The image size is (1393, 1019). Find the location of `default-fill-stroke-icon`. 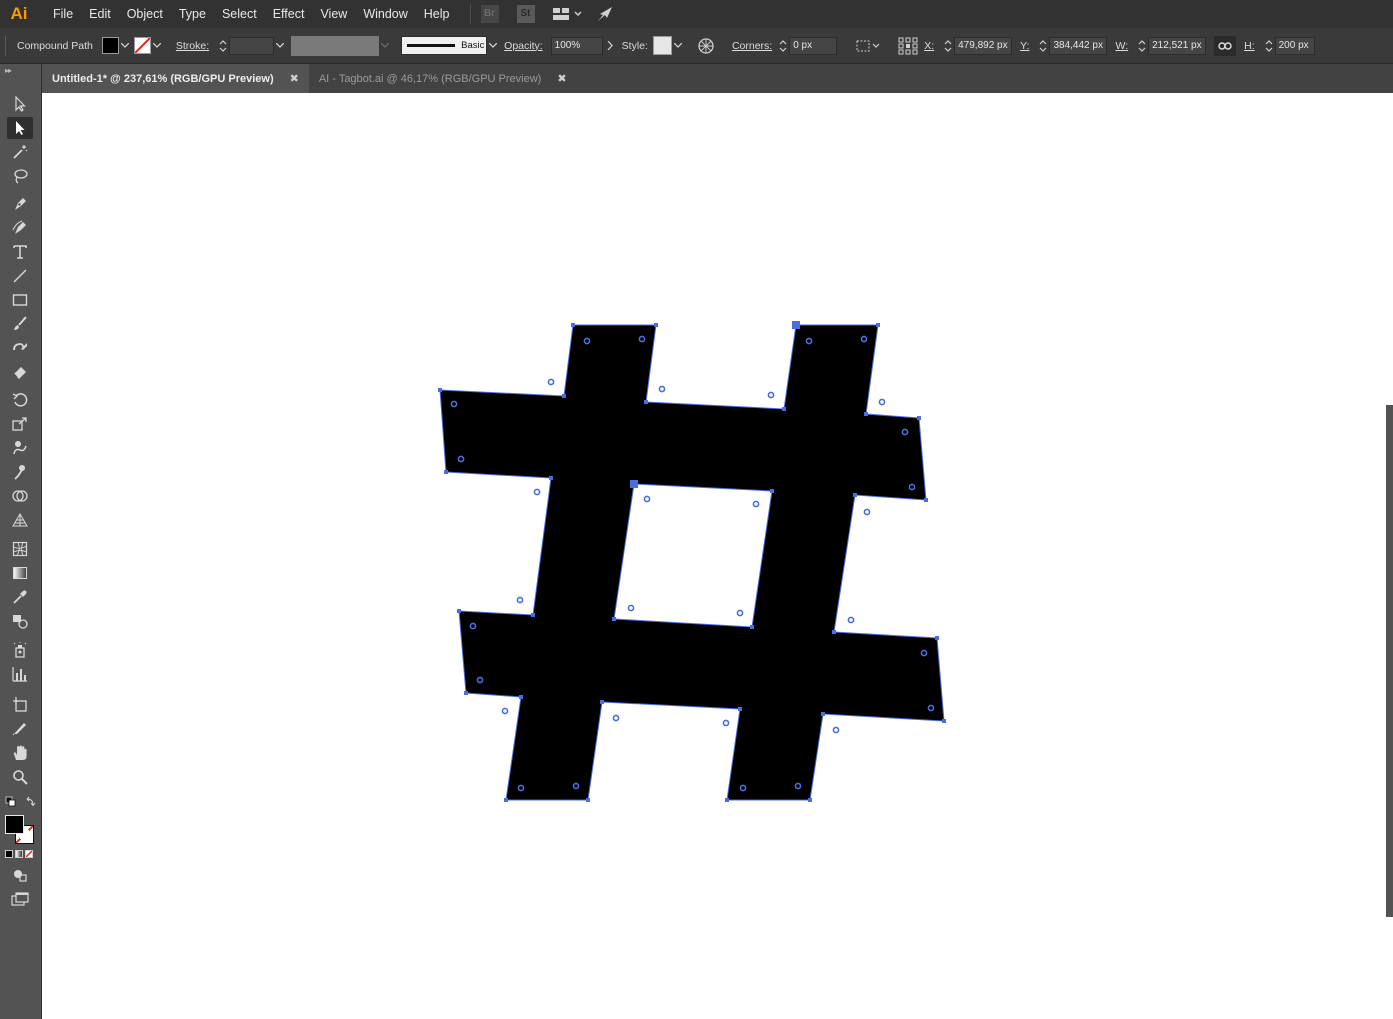

default-fill-stroke-icon is located at coordinates (10, 801).